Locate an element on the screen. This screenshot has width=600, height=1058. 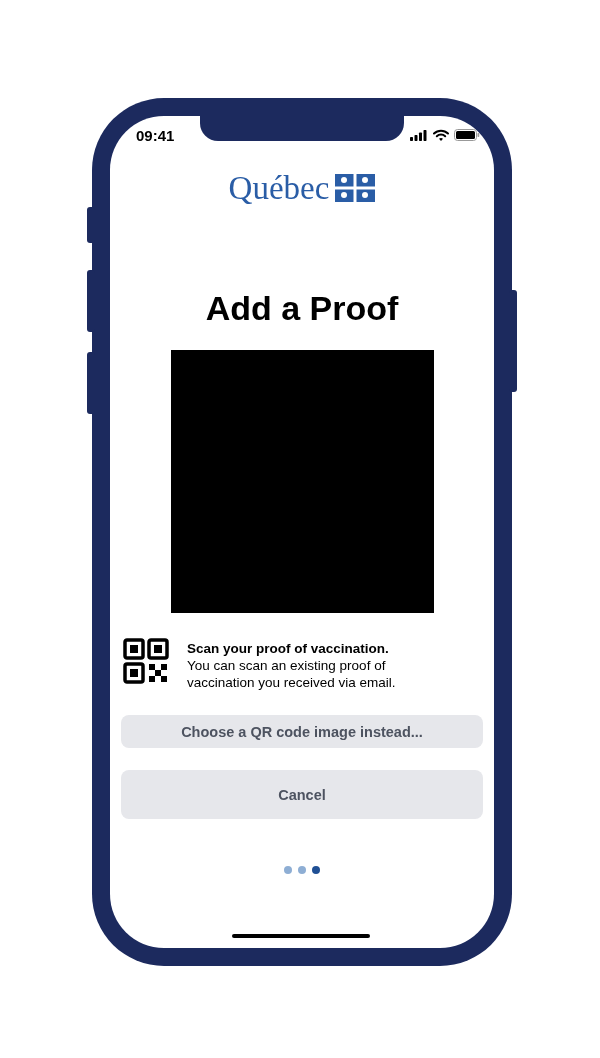
battery-icon is located at coordinates (467, 135).